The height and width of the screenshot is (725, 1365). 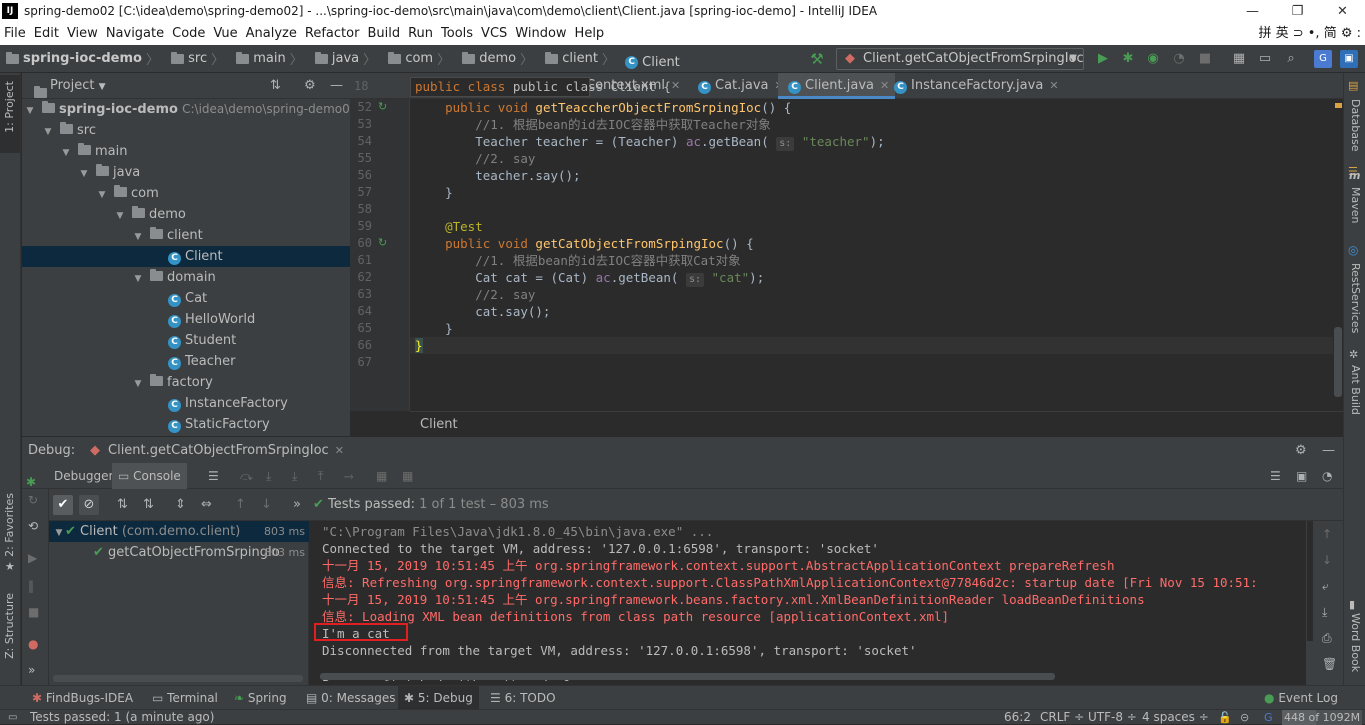 I want to click on tool-window-favorites: 2: Favorites, so click(x=9, y=525).